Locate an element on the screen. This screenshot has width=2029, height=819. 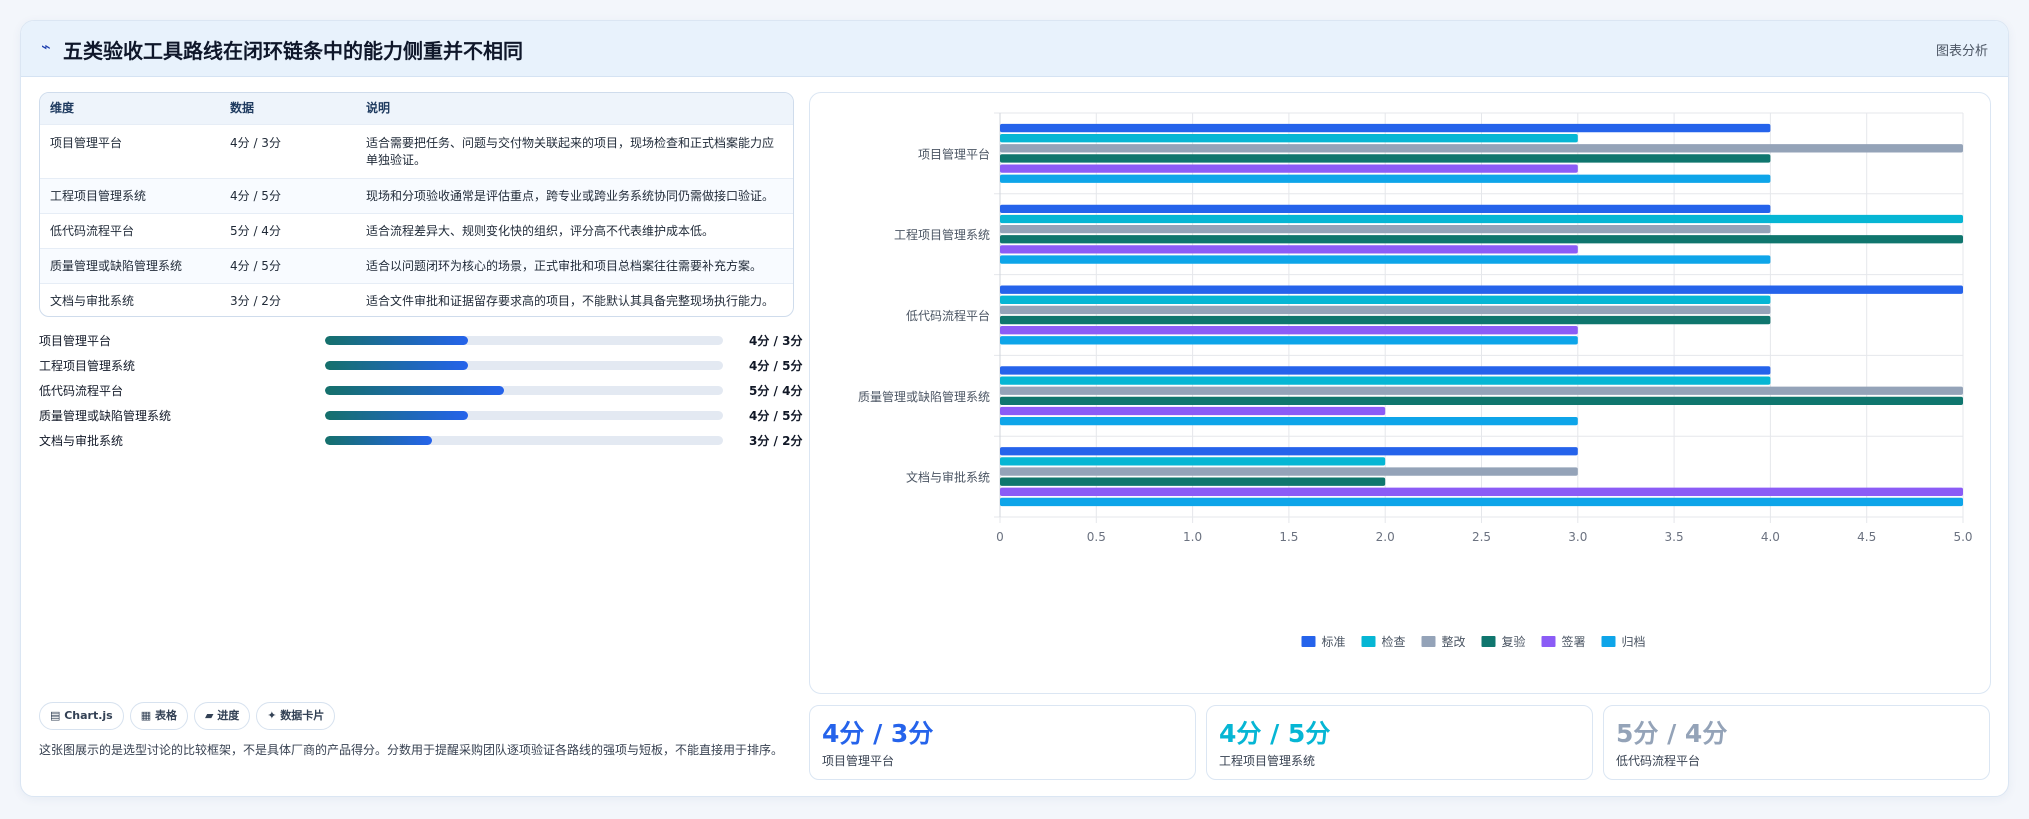
progress-row: 低代码流程平台 5分 / 4分 is located at coordinates (420, 390).